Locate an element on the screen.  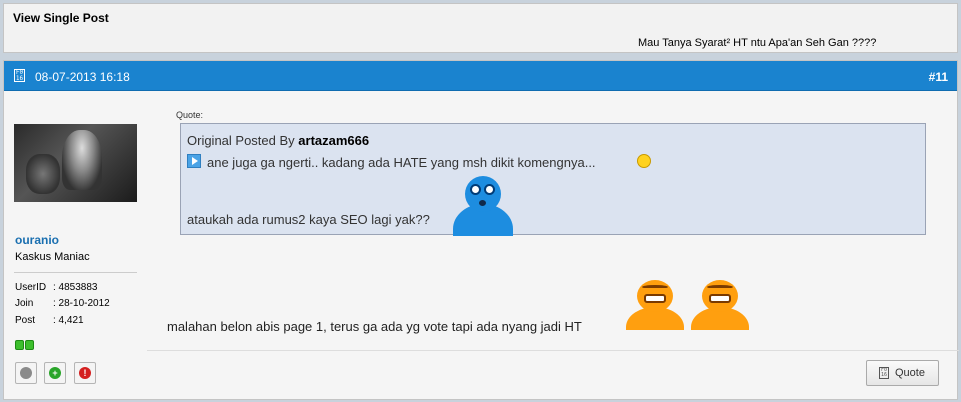
avatar is located at coordinates (75, 163).